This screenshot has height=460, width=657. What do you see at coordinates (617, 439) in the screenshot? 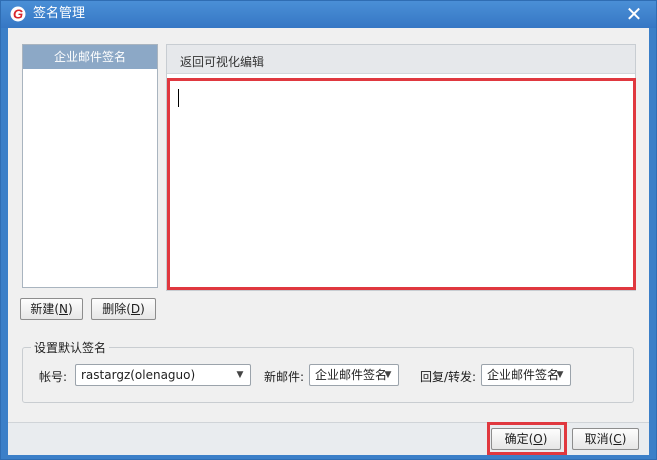
I see `cancel-button-hotkey: C` at bounding box center [617, 439].